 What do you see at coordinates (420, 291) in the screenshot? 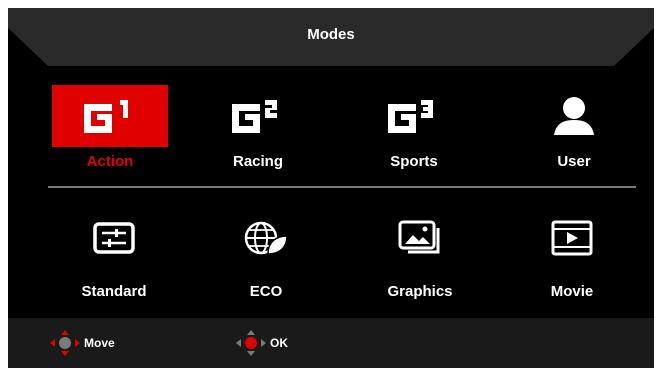
I see `mode-label: Graphics` at bounding box center [420, 291].